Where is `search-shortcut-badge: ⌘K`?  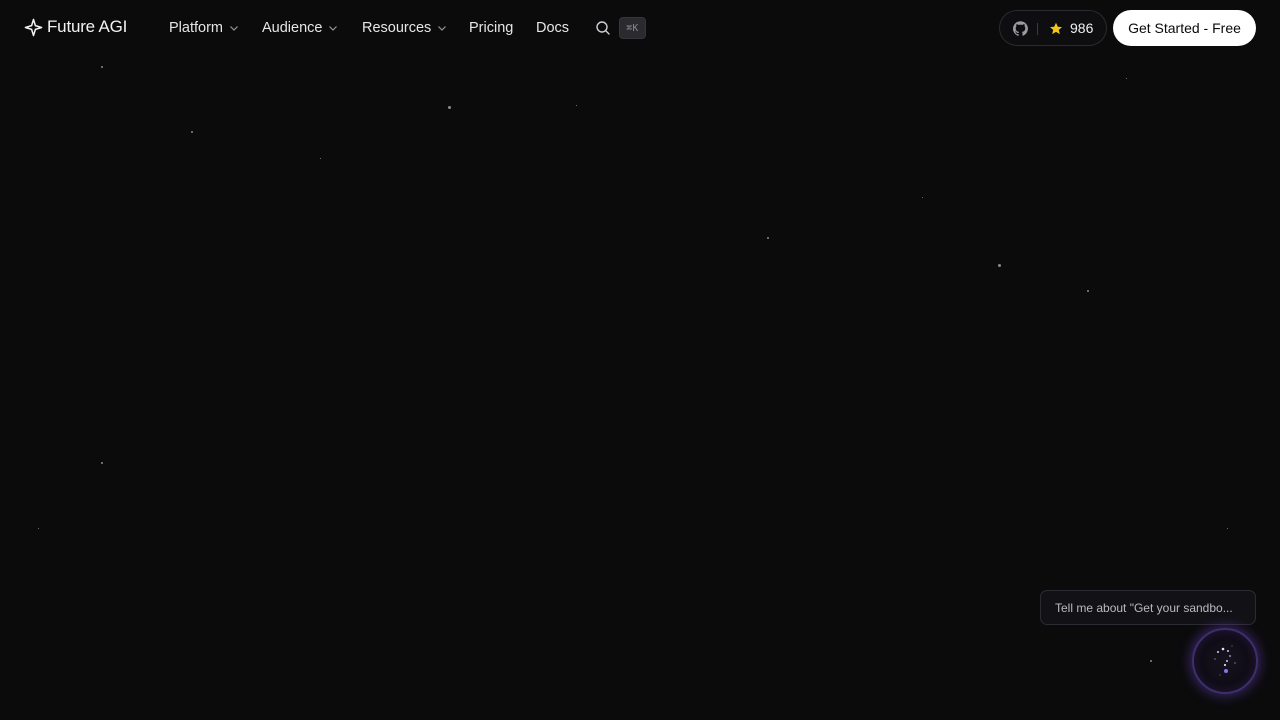 search-shortcut-badge: ⌘K is located at coordinates (632, 28).